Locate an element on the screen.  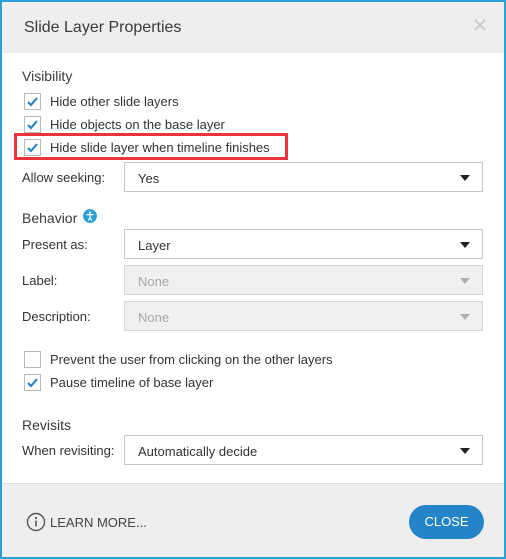
when-revisiting-value: Automatically decide is located at coordinates (198, 451).